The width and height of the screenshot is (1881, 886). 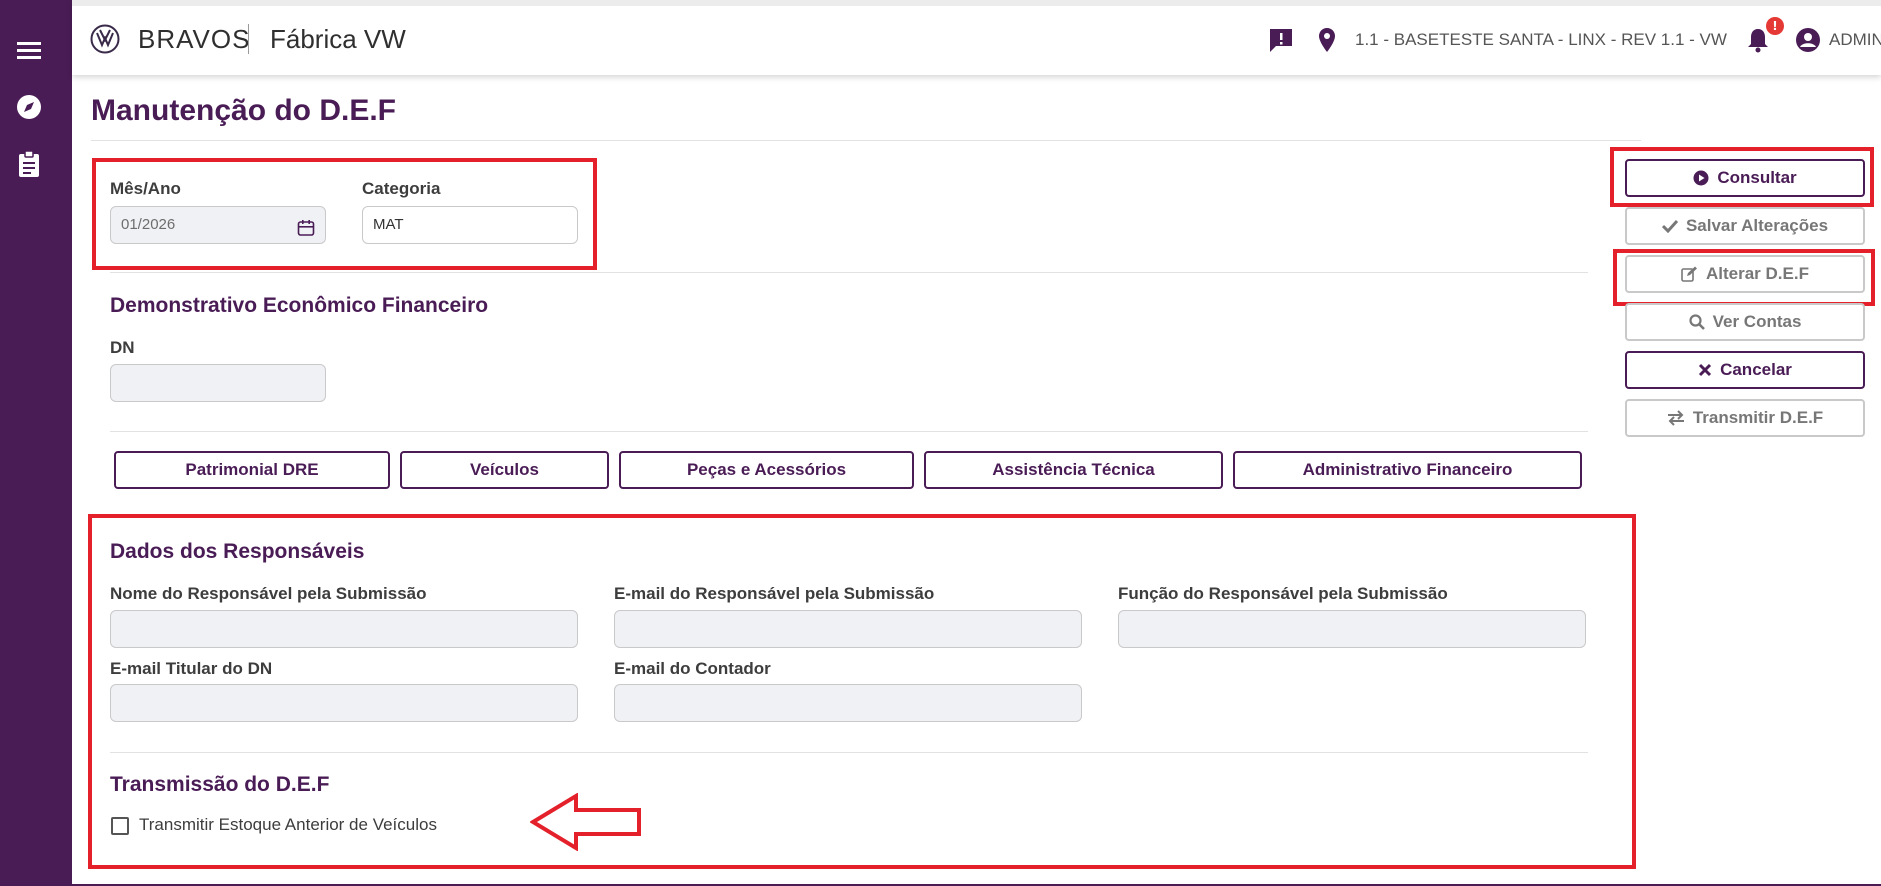 I want to click on highlight-alterar, so click(x=1744, y=277).